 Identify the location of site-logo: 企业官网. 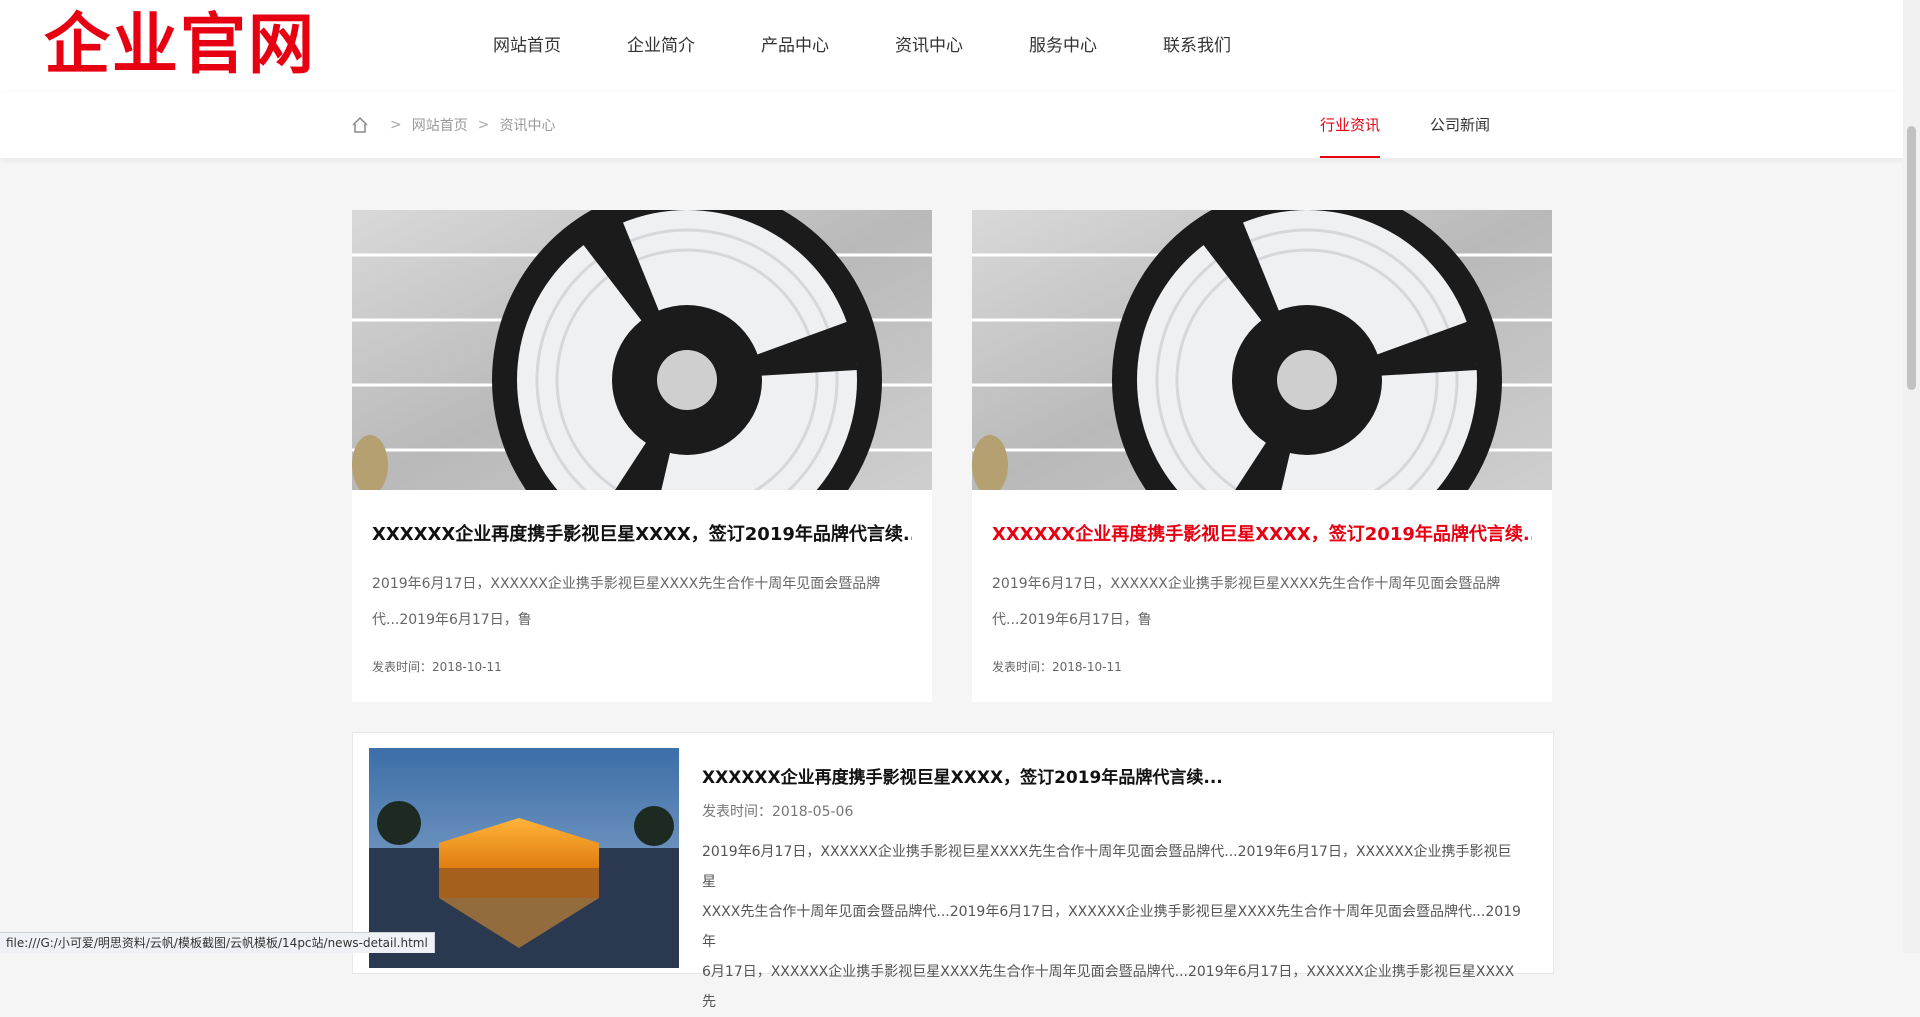
(180, 45).